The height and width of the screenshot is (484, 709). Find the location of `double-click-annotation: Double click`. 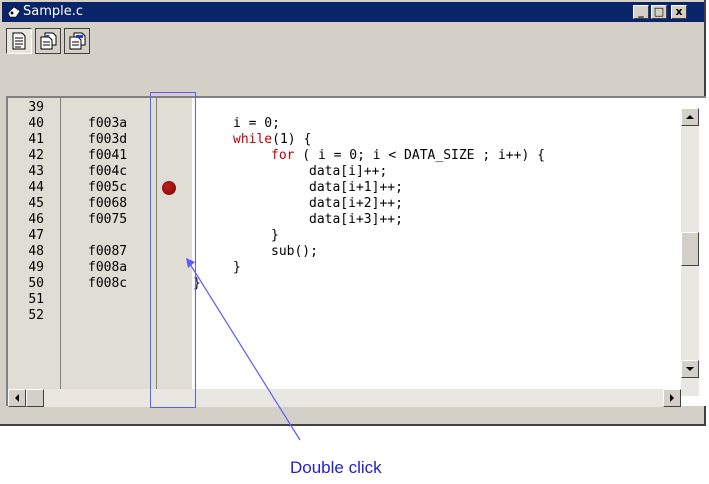

double-click-annotation: Double click is located at coordinates (336, 467).